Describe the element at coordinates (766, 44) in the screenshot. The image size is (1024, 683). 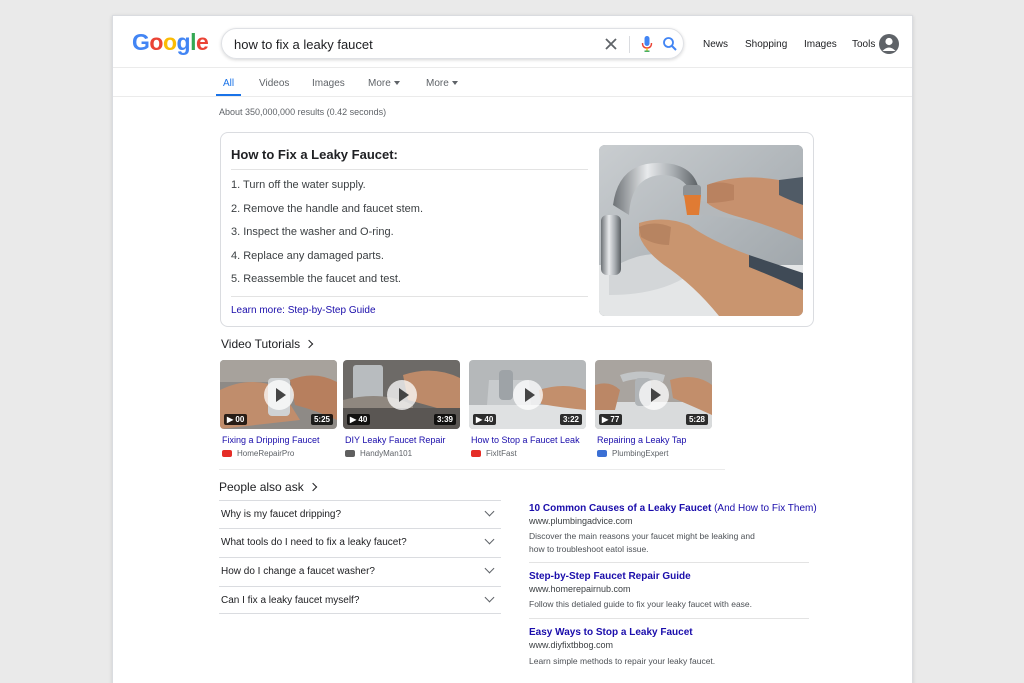
I see `nav-shopping: Shopping` at that location.